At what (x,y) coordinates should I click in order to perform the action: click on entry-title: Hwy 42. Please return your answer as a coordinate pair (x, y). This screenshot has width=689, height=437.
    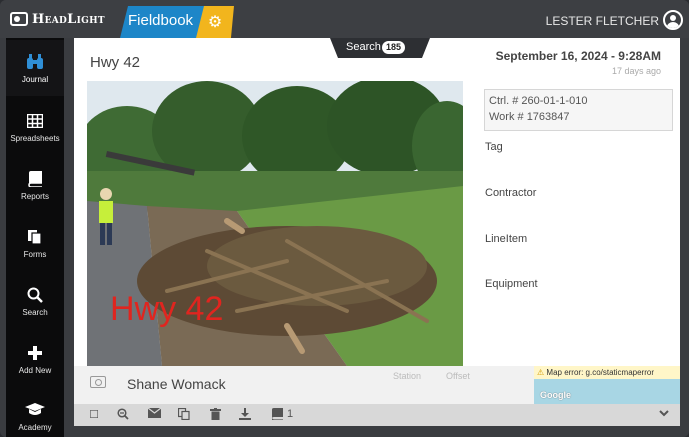
    Looking at the image, I should click on (115, 62).